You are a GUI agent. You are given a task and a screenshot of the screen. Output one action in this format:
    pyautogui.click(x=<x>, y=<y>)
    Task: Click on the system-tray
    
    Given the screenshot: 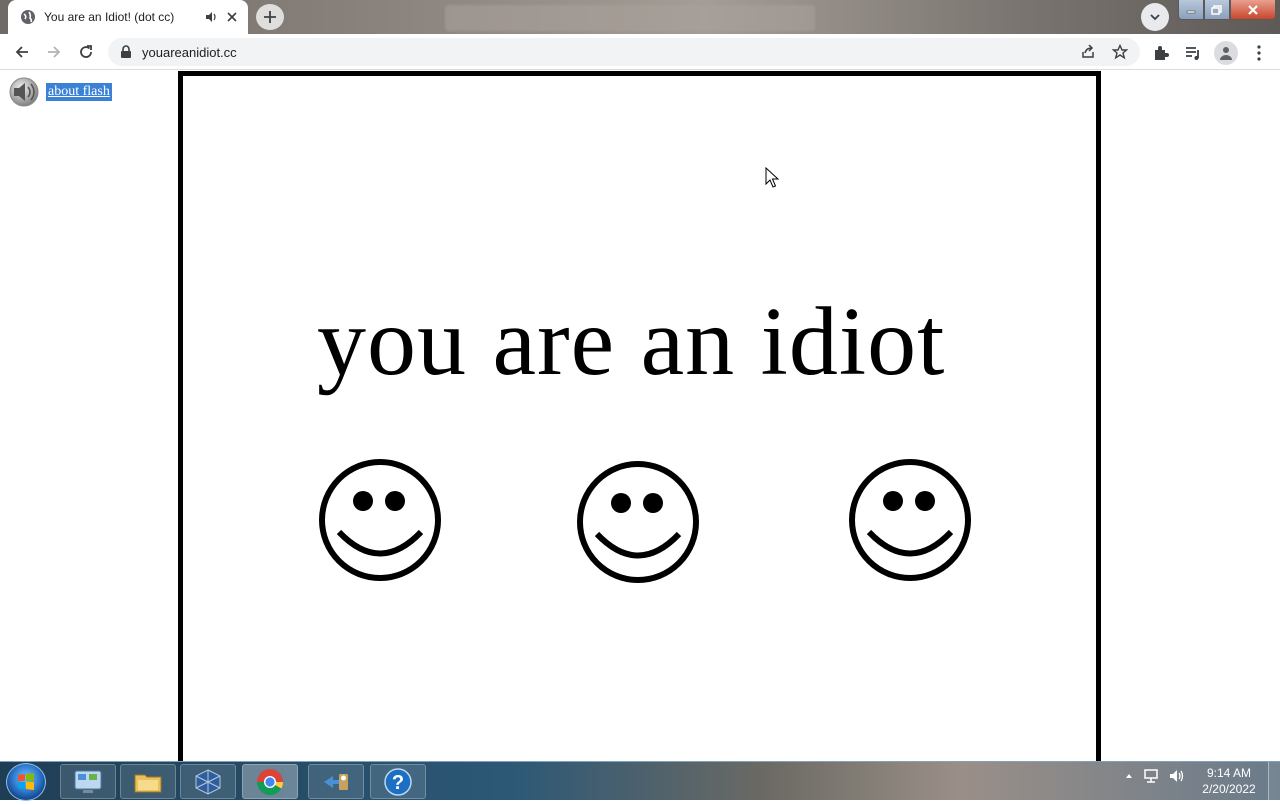 What is the action you would take?
    pyautogui.click(x=1155, y=776)
    